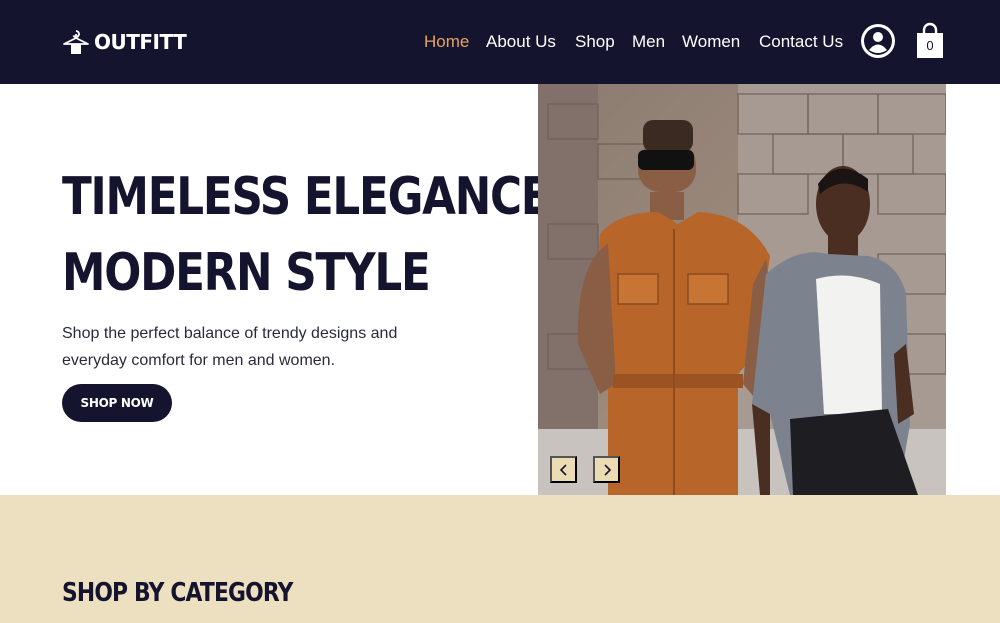 The width and height of the screenshot is (1000, 623). What do you see at coordinates (595, 42) in the screenshot?
I see `nav-shop: Shop` at bounding box center [595, 42].